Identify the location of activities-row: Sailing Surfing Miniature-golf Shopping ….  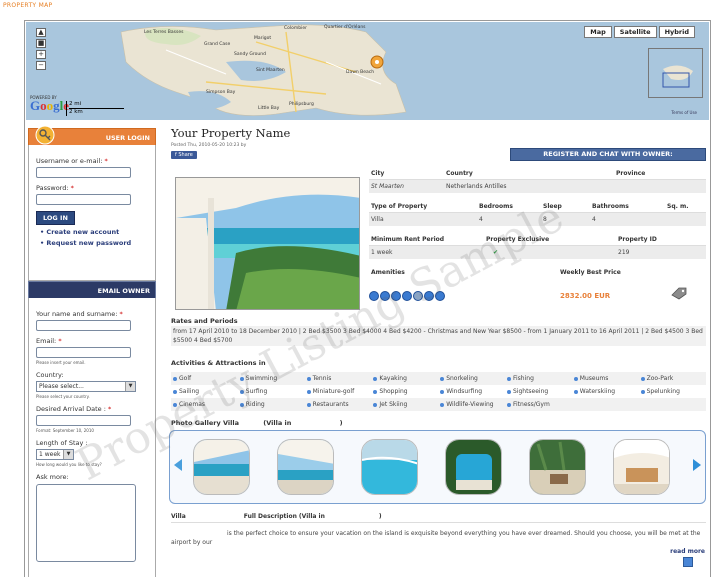
(438, 391).